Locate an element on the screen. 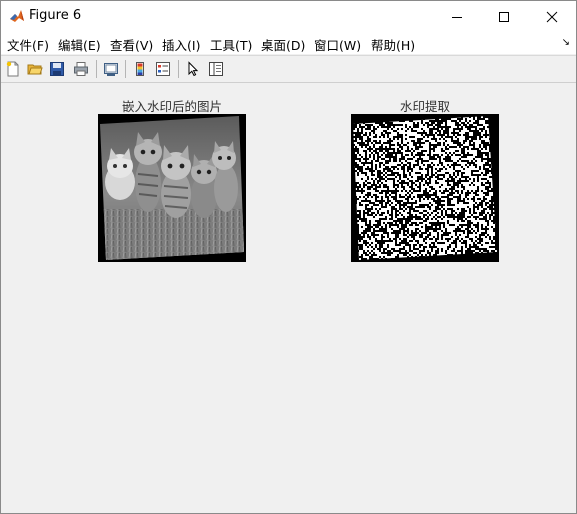 The height and width of the screenshot is (514, 577). menu-tools: 工具(T) is located at coordinates (231, 44).